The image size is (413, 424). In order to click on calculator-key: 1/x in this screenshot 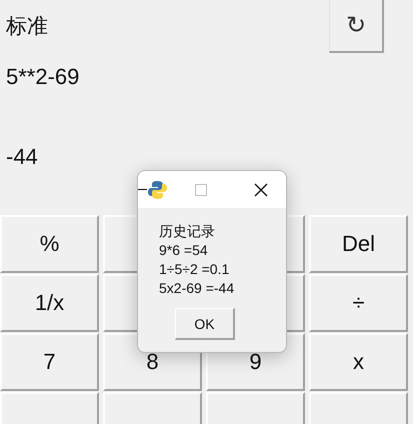, I will do `click(49, 303)`.